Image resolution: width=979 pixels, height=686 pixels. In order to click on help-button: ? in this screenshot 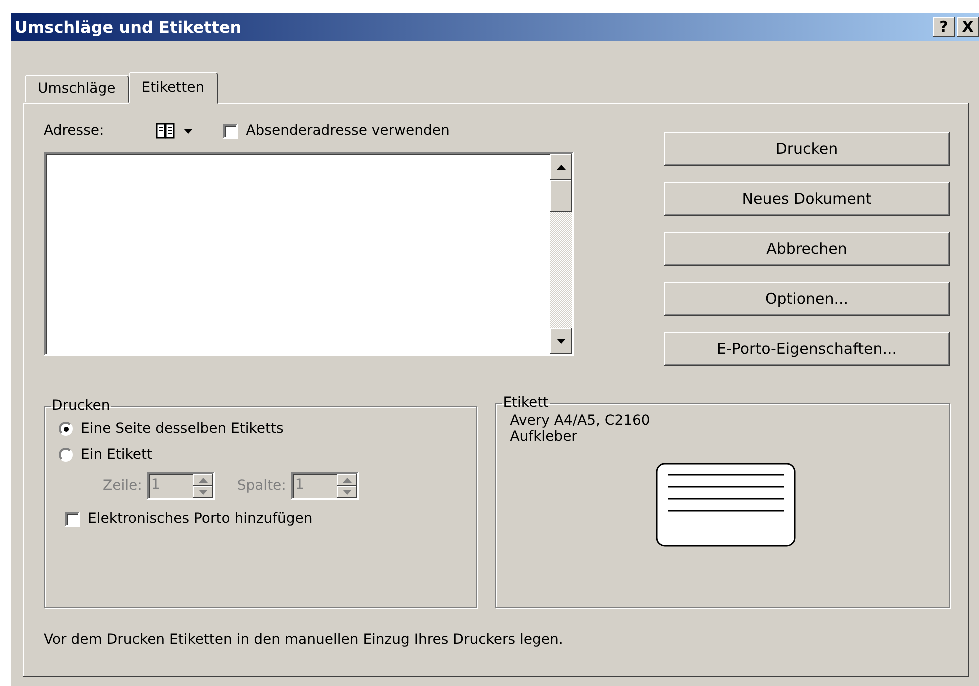, I will do `click(944, 27)`.